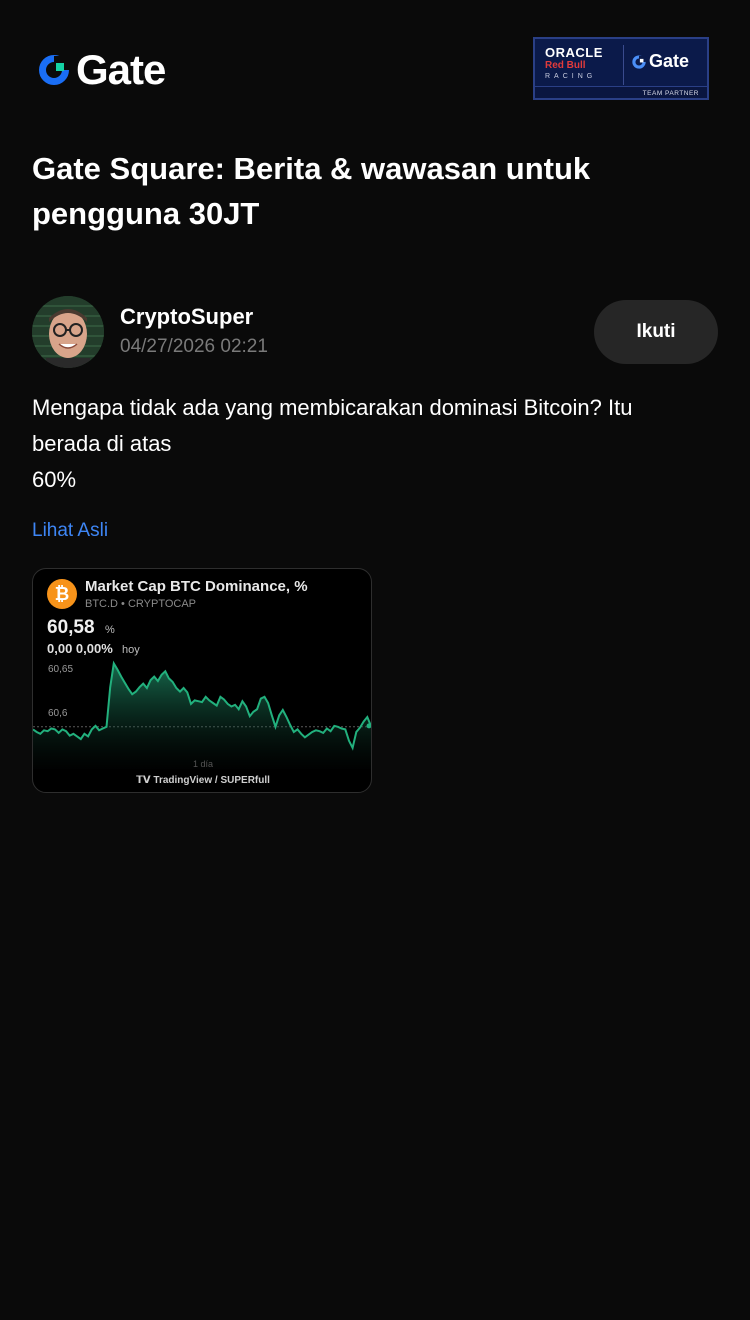 Image resolution: width=750 pixels, height=1320 pixels. What do you see at coordinates (194, 346) in the screenshot?
I see `post-timestamp: 04/27/2026 02:21` at bounding box center [194, 346].